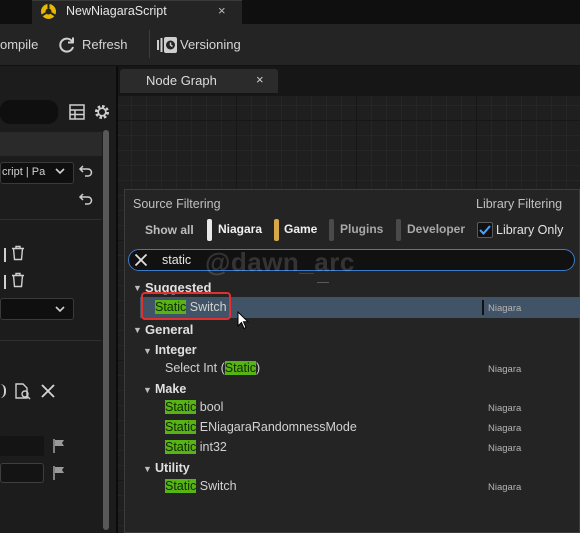  Describe the element at coordinates (360, 486) in the screenshot. I see `list-item-static-switch-utility: Static Switch Niagara` at that location.